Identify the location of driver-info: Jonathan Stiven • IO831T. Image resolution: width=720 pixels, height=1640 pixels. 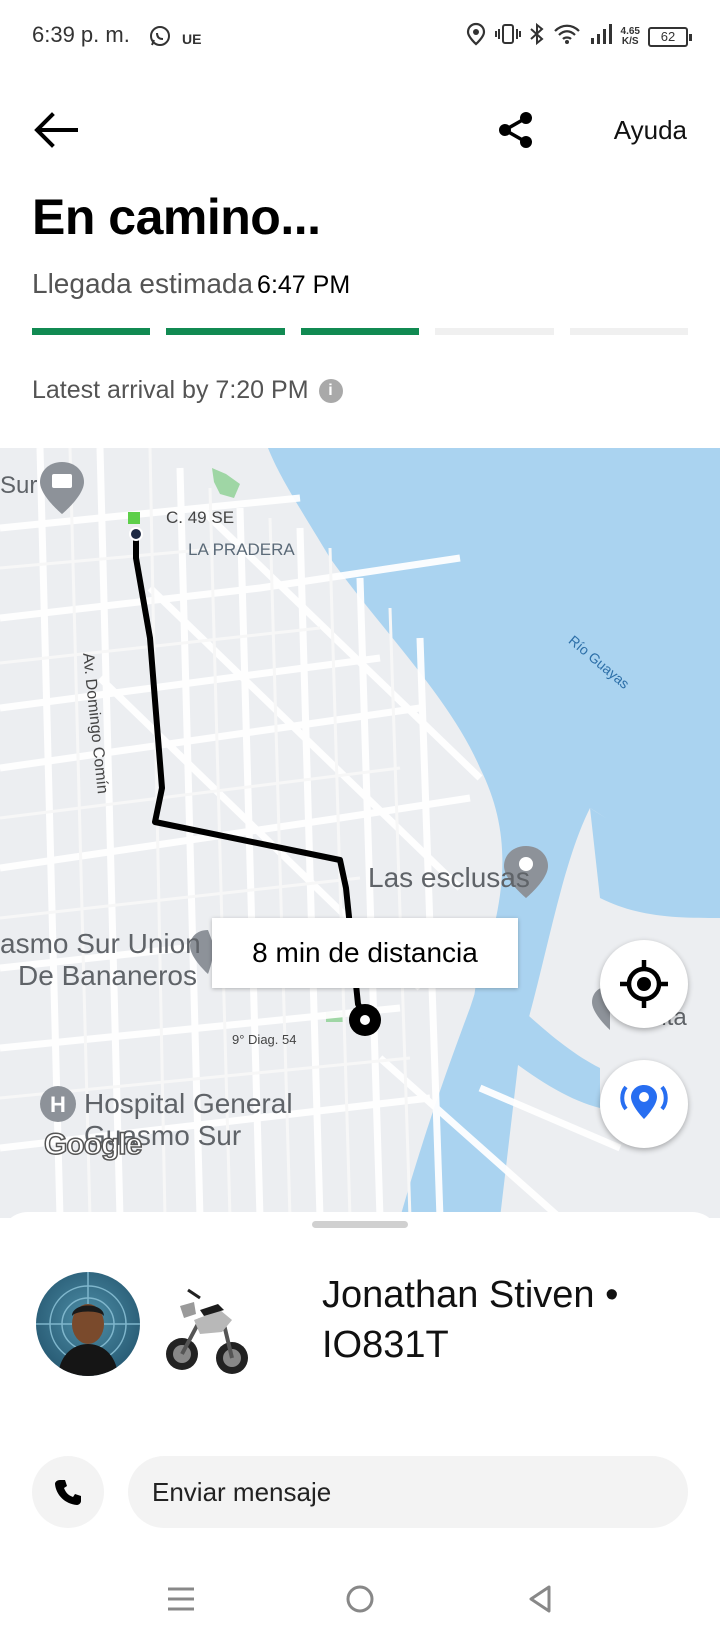
(487, 1320).